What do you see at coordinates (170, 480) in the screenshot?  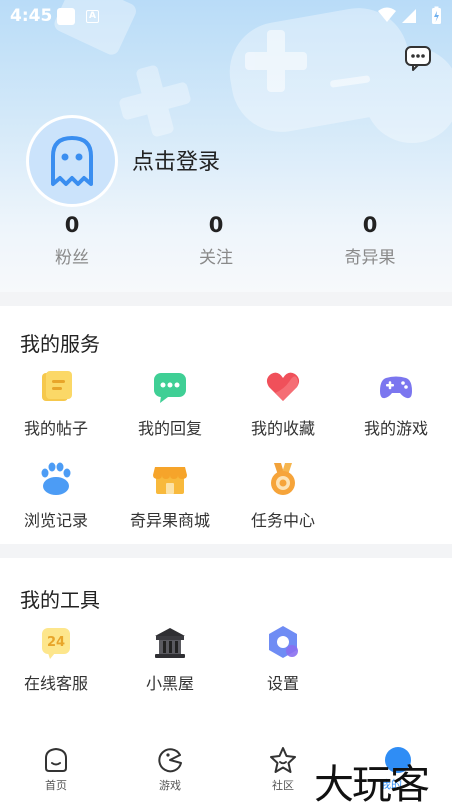 I see `store-icon` at bounding box center [170, 480].